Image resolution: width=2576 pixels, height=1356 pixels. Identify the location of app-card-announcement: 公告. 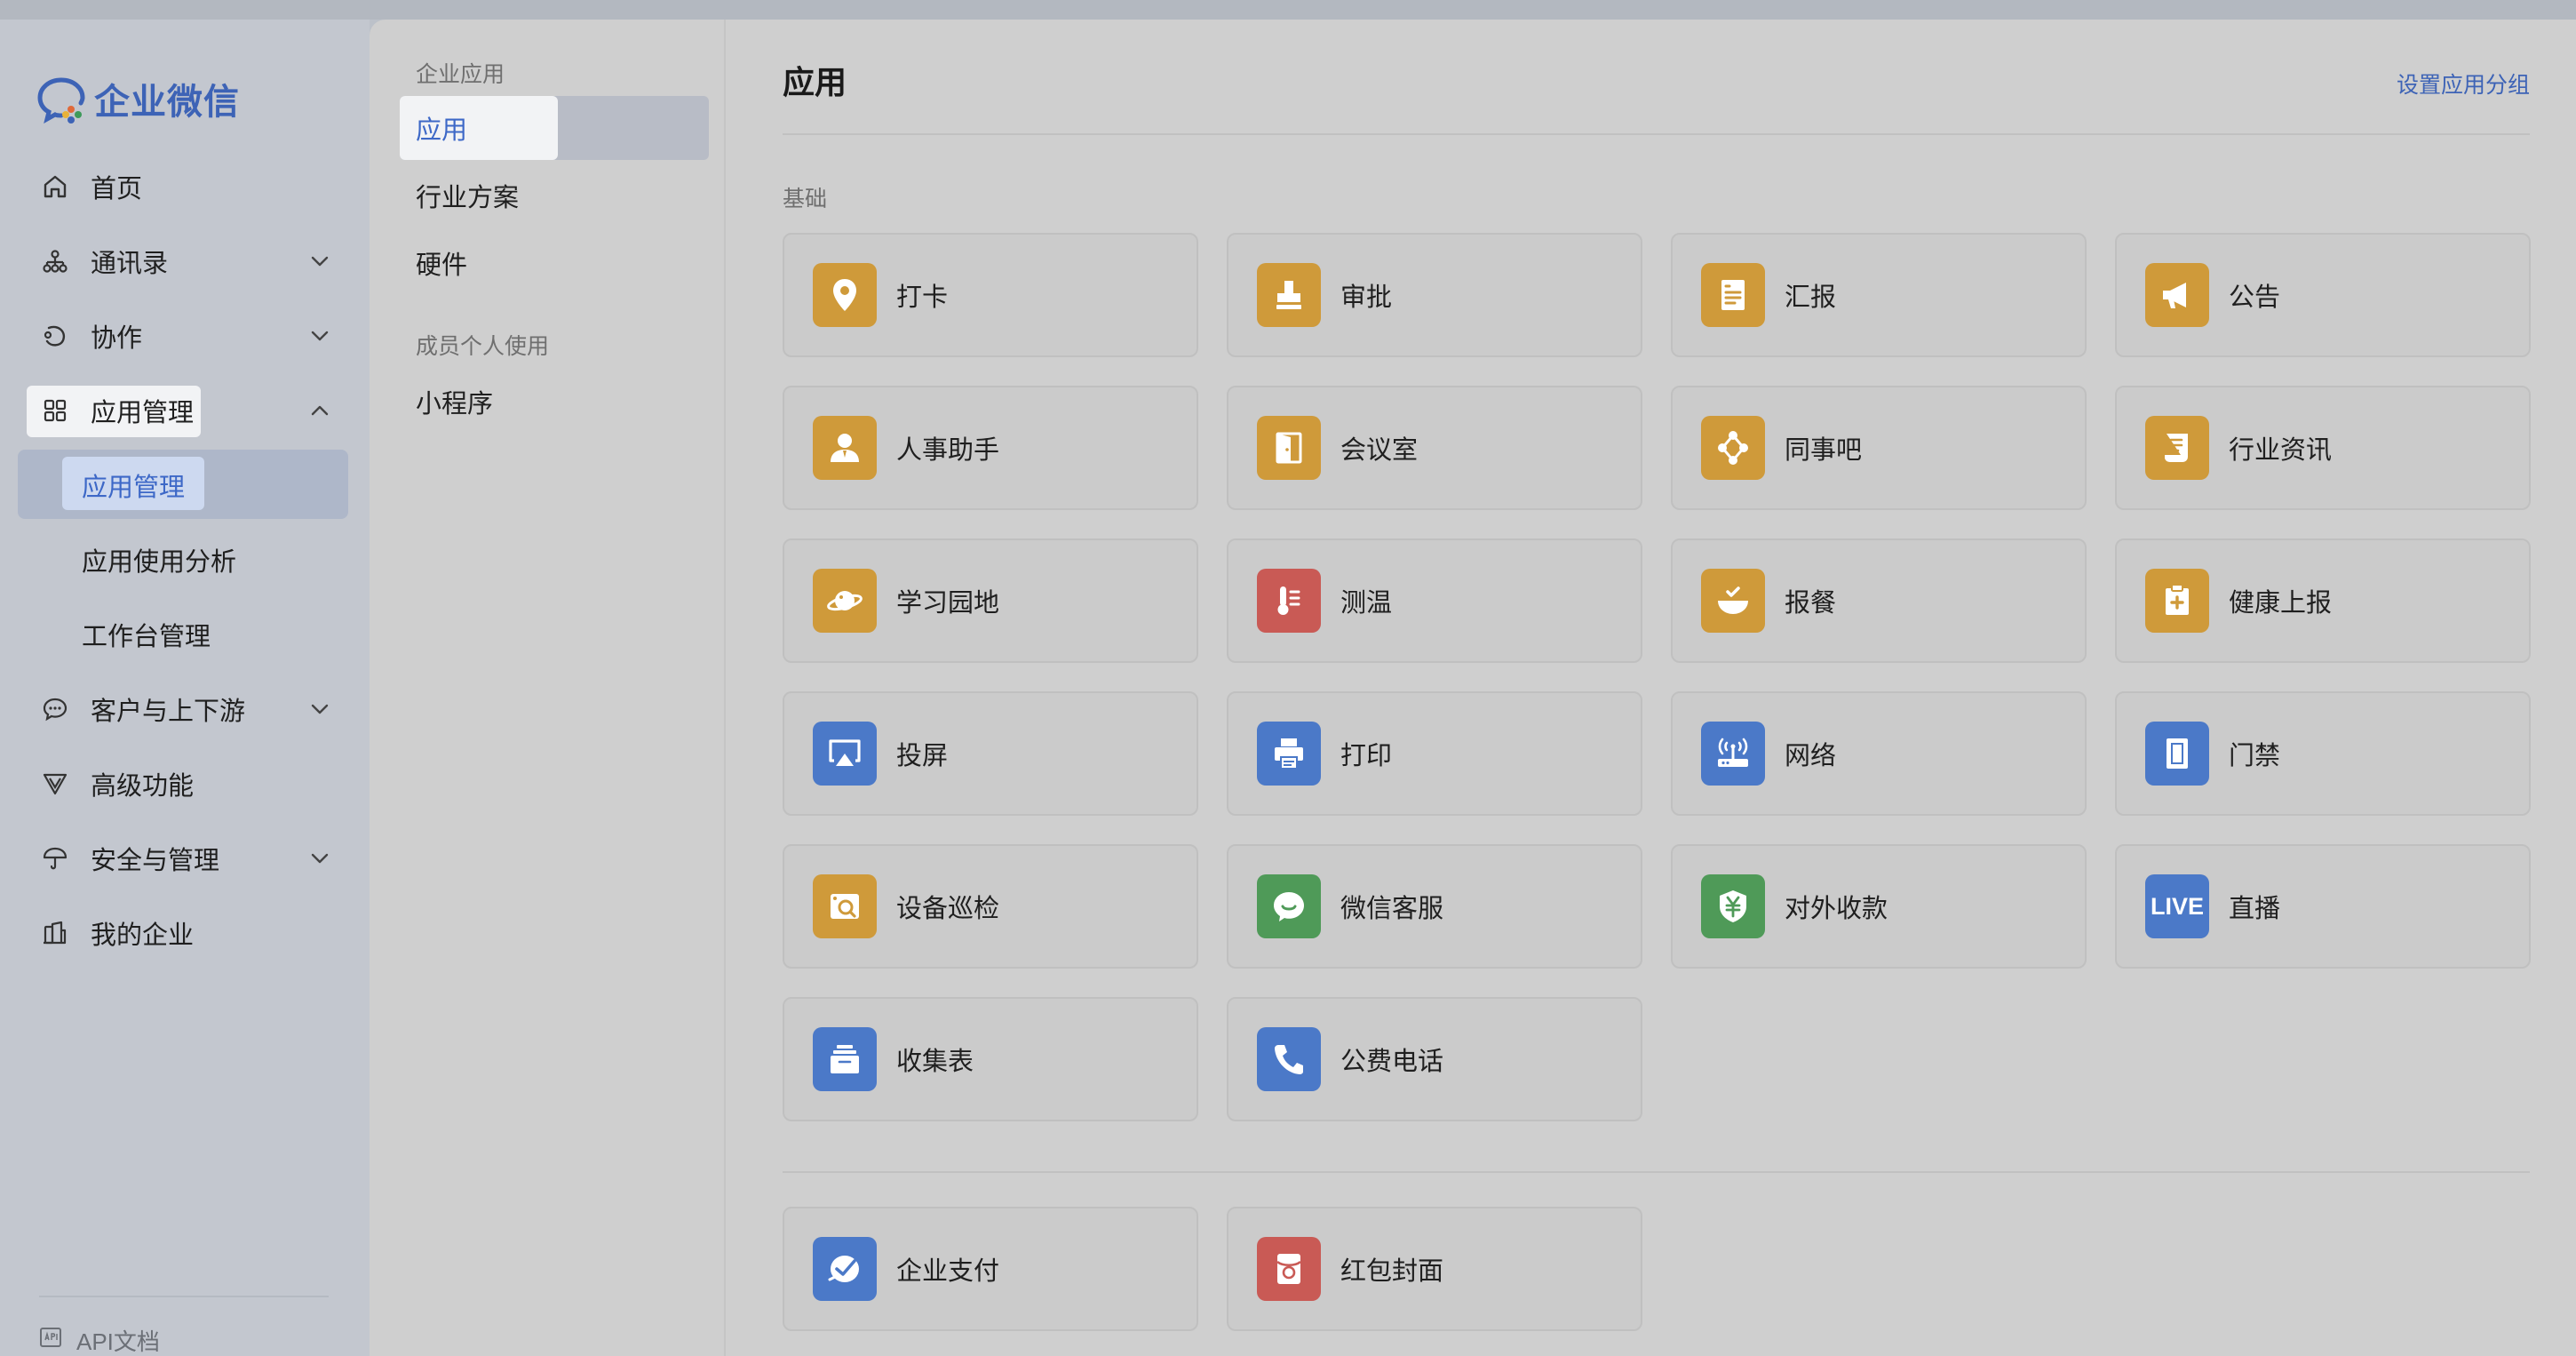
(2323, 295).